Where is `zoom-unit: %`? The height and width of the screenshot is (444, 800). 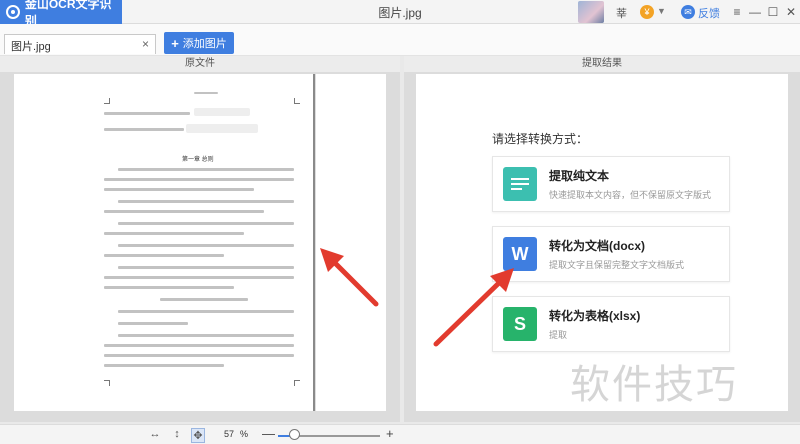
zoom-unit: % is located at coordinates (244, 434).